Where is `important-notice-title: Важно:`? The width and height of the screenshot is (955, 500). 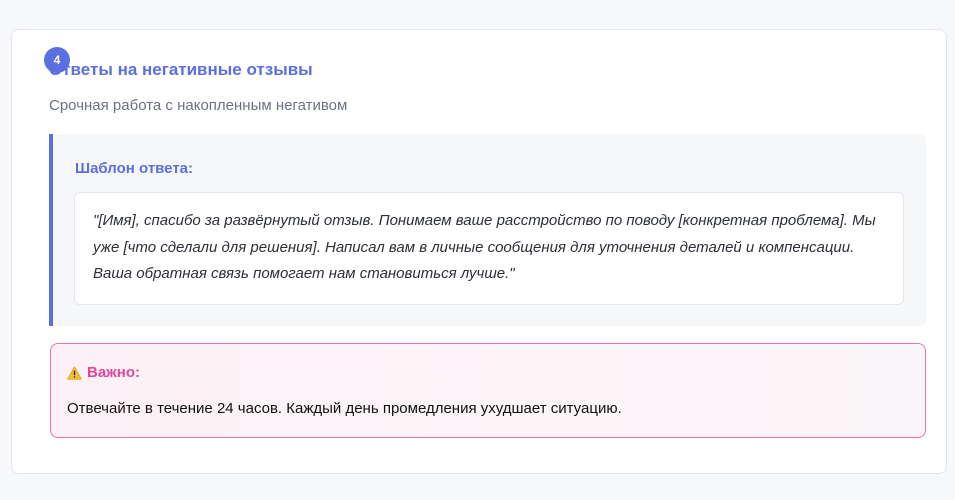 important-notice-title: Важно: is located at coordinates (103, 372).